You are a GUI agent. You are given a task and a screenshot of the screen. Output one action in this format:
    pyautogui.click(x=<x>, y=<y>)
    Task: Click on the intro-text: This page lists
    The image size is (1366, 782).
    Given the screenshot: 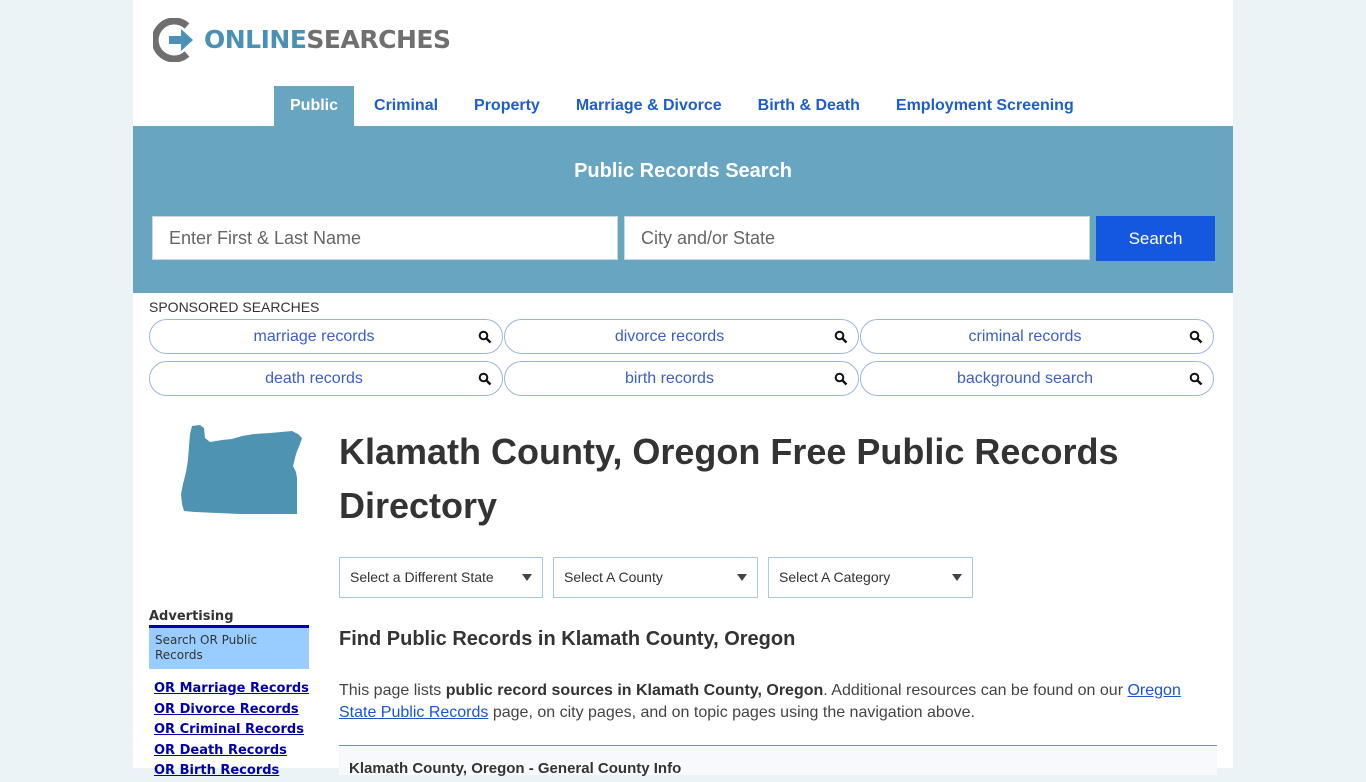 What is the action you would take?
    pyautogui.click(x=392, y=690)
    